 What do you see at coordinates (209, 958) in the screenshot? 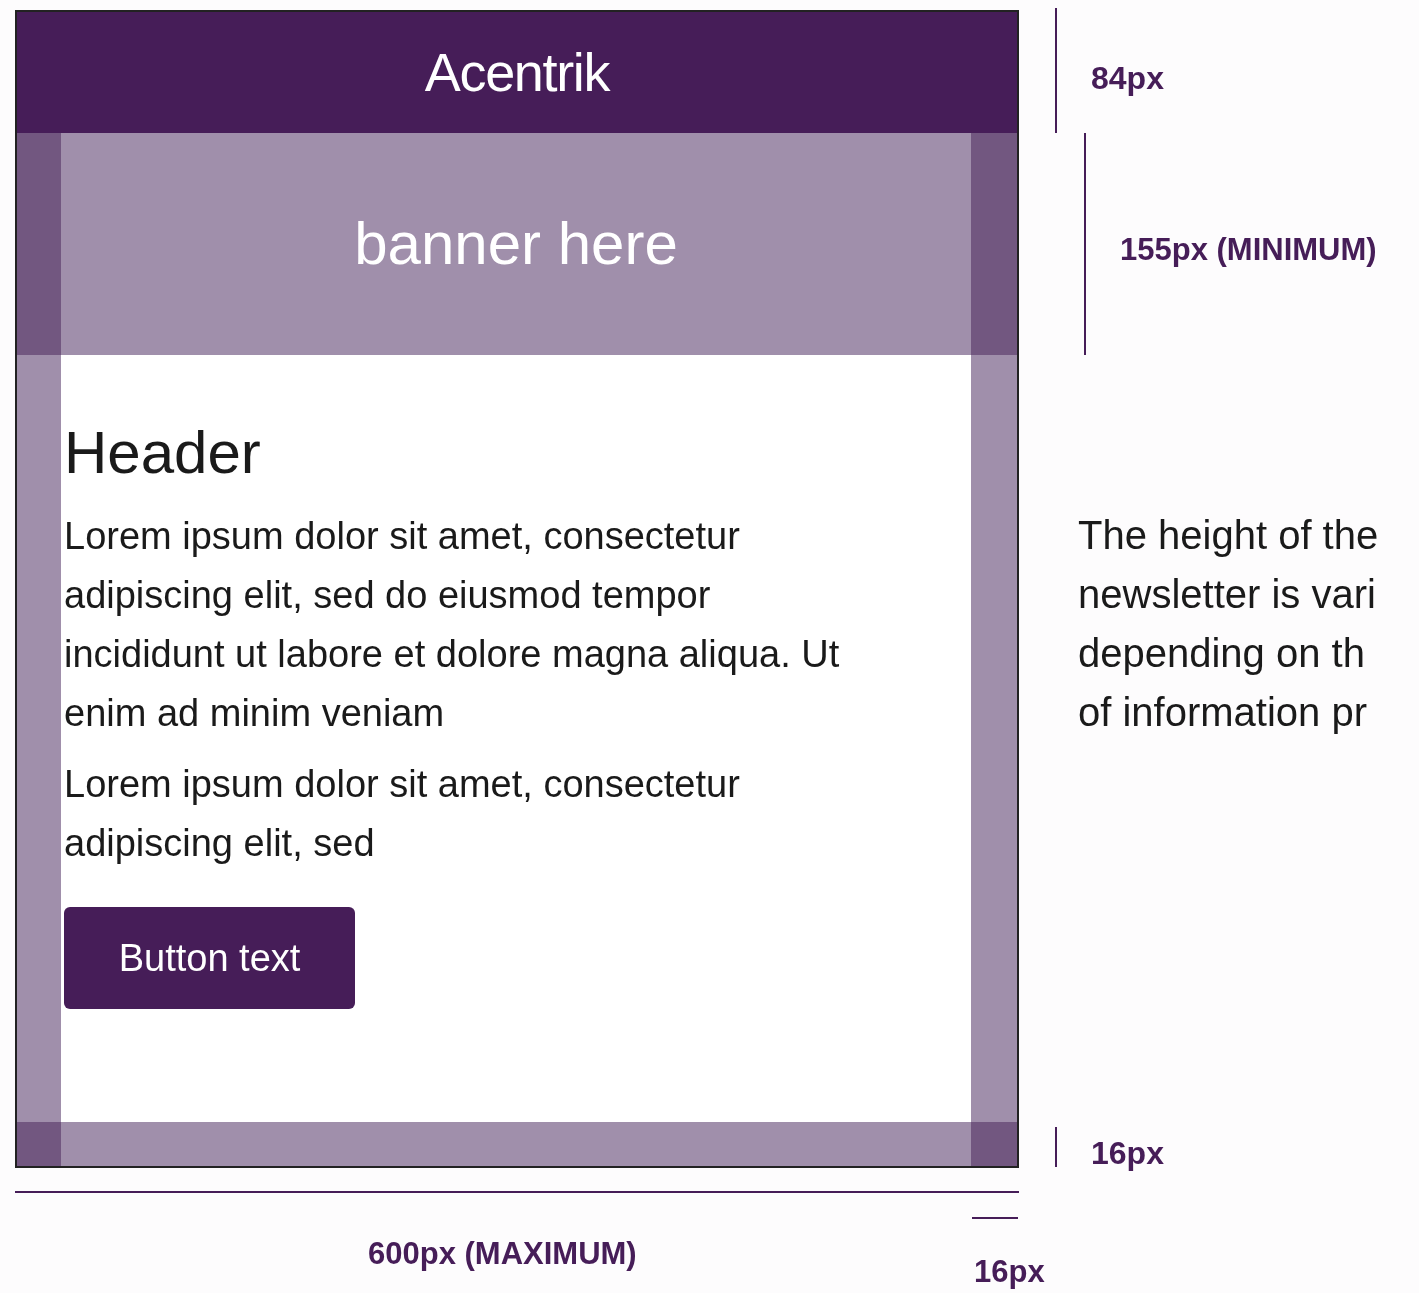
I see `cta-button: Button text` at bounding box center [209, 958].